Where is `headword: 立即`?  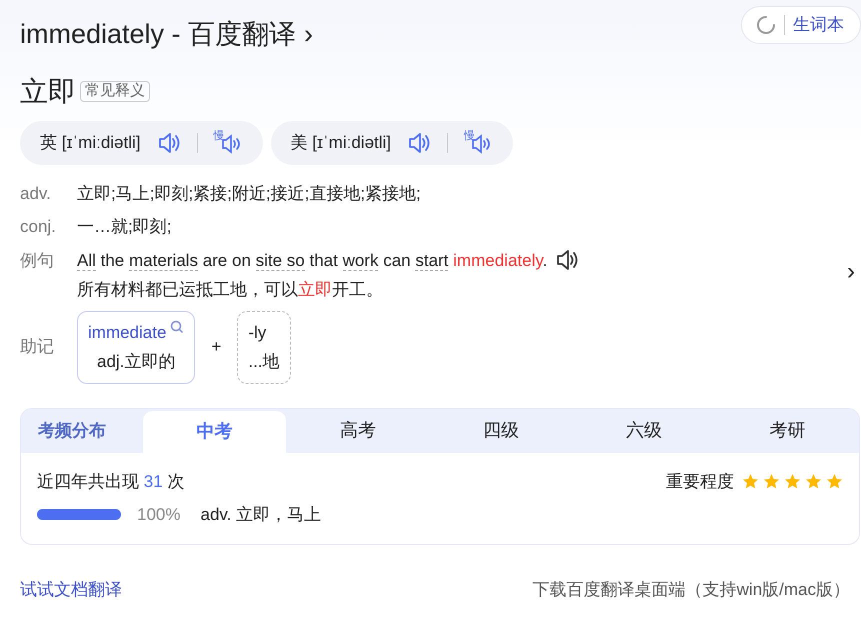
headword: 立即 is located at coordinates (48, 91).